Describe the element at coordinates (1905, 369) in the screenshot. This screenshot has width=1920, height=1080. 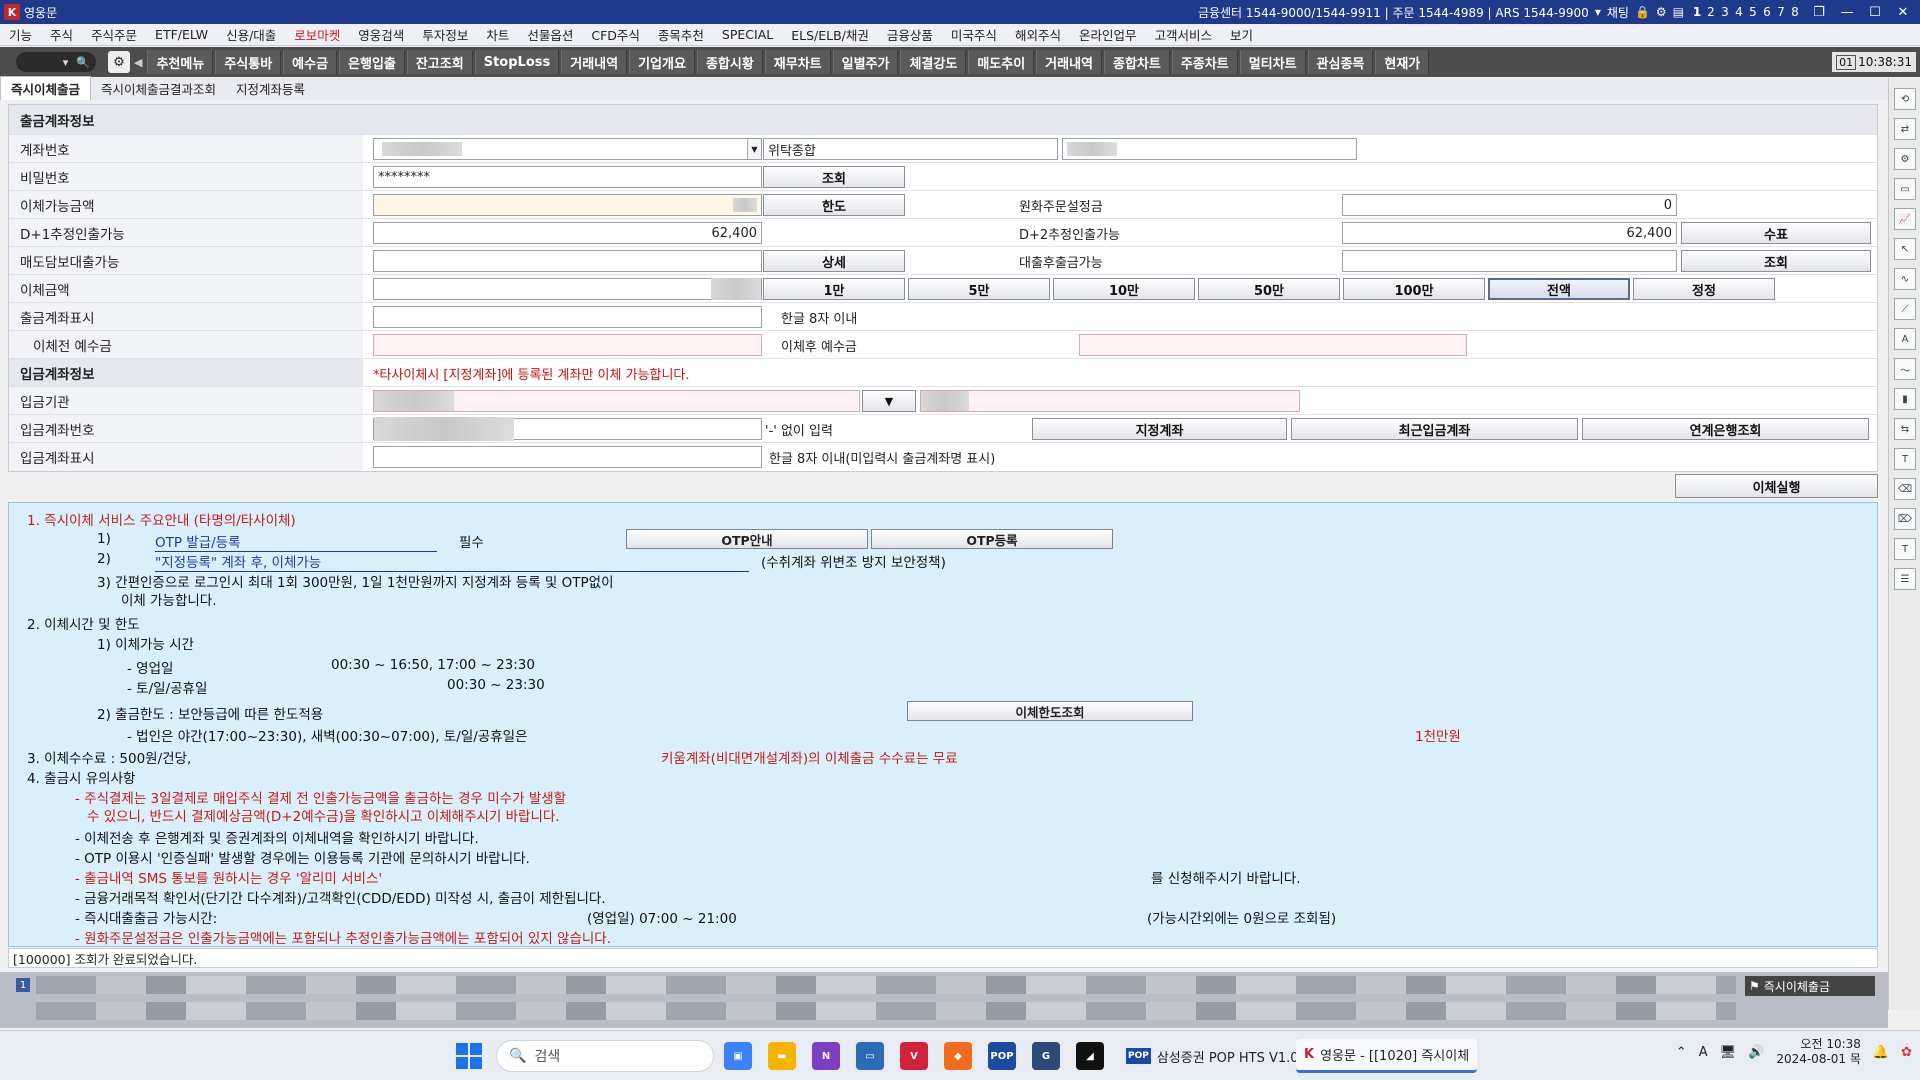
I see `wave-icon: 〜` at that location.